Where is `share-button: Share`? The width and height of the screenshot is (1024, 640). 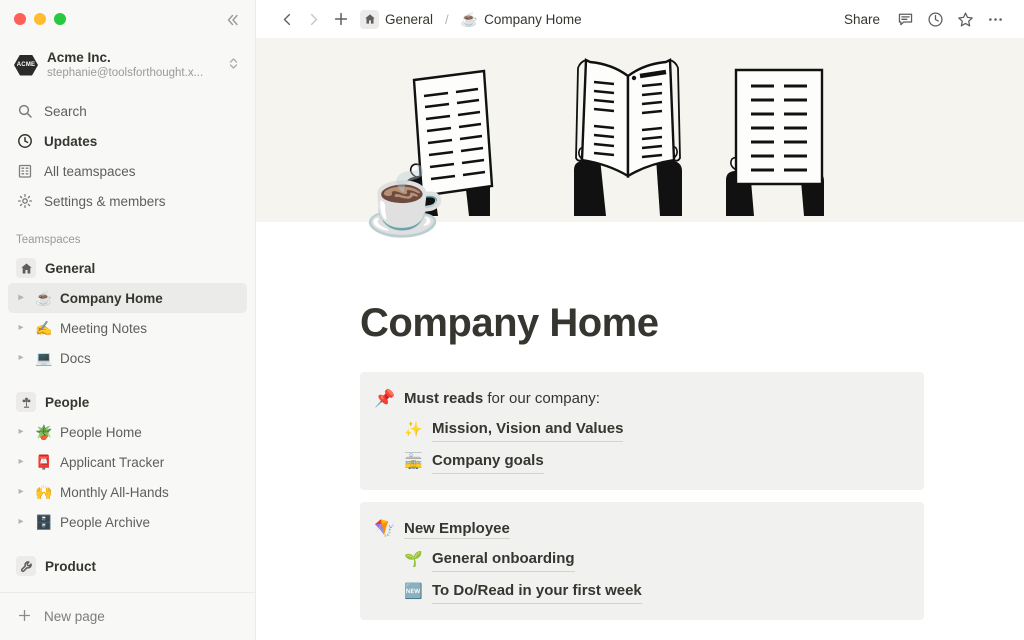 share-button: Share is located at coordinates (862, 19).